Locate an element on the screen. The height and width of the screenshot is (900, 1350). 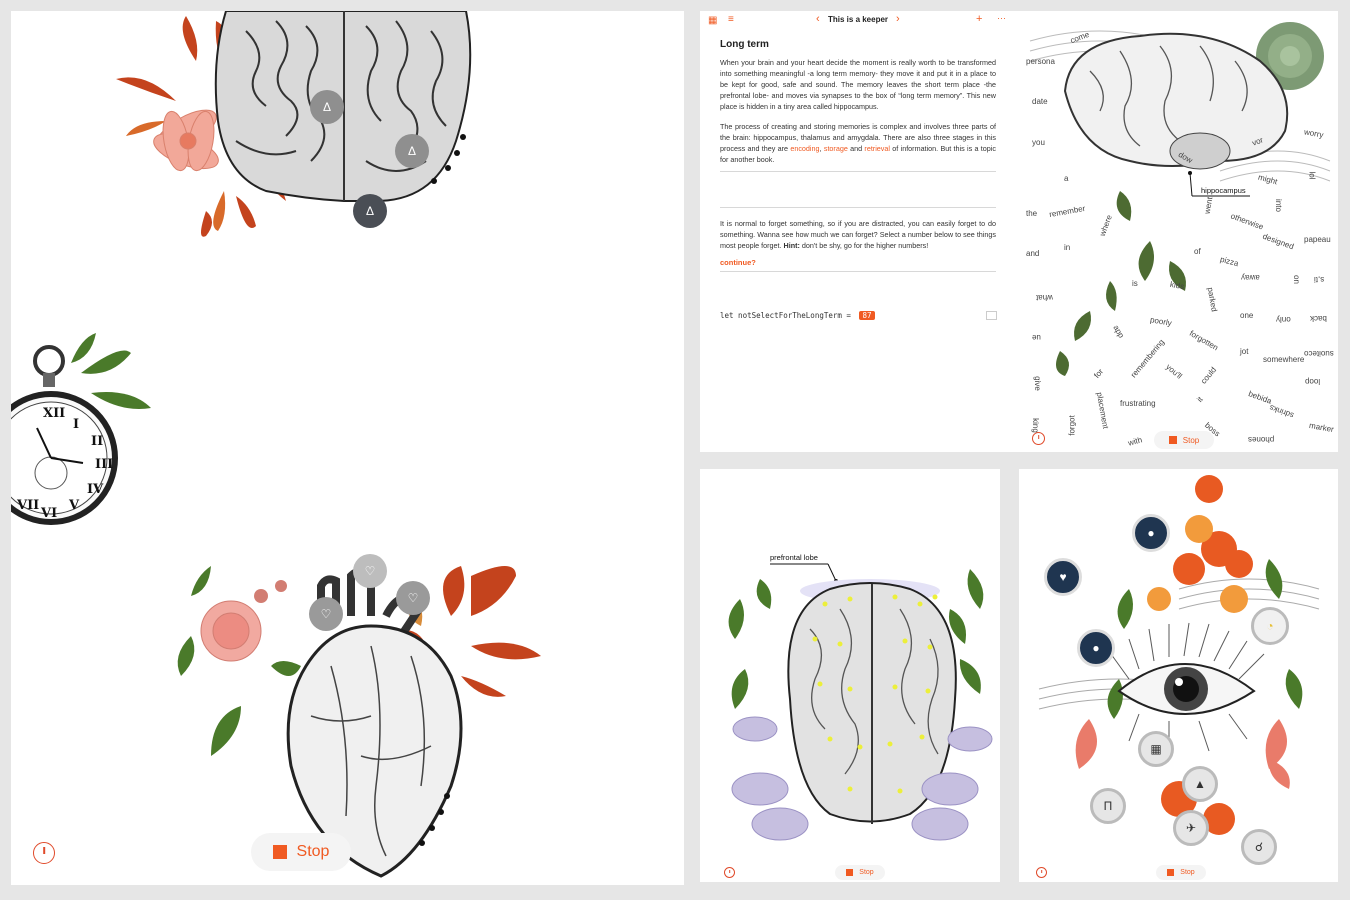
conjunction-text: and is located at coordinates (856, 148).